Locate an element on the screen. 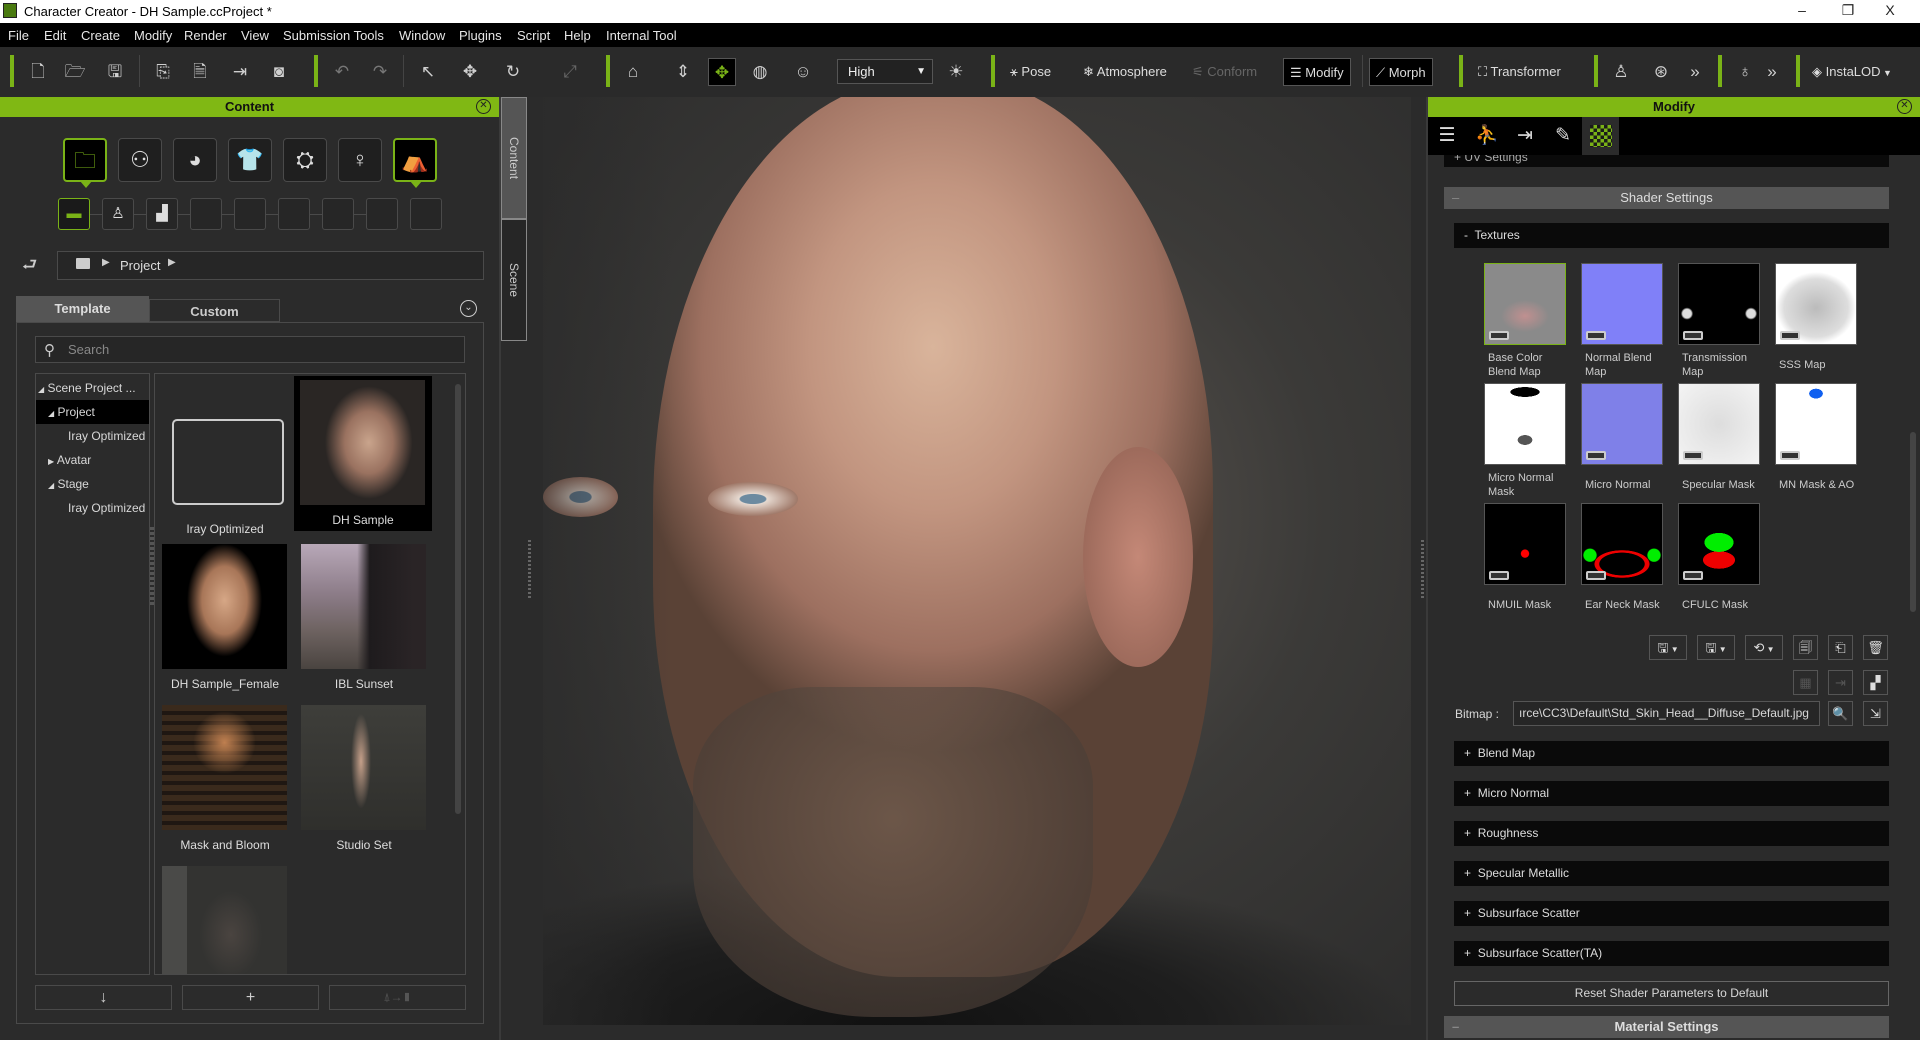 The image size is (1920, 1040). download-button: ↓ is located at coordinates (103, 997).